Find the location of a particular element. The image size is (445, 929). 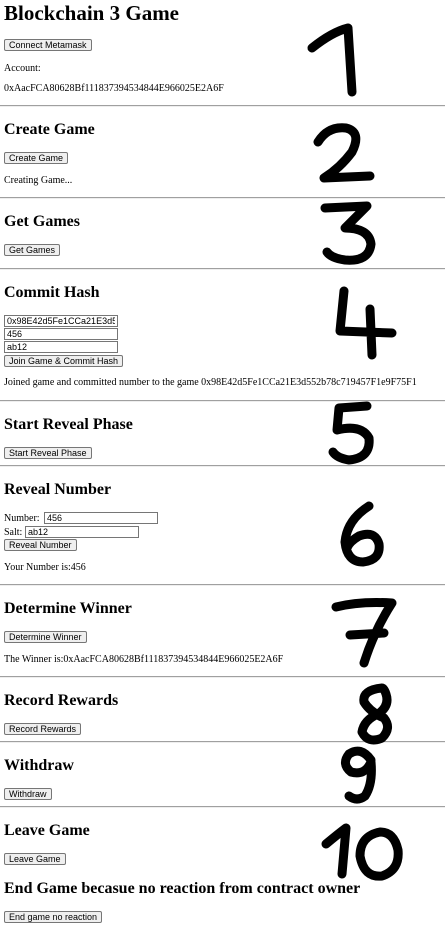

record-rewards-button: Record Rewards is located at coordinates (43, 729).